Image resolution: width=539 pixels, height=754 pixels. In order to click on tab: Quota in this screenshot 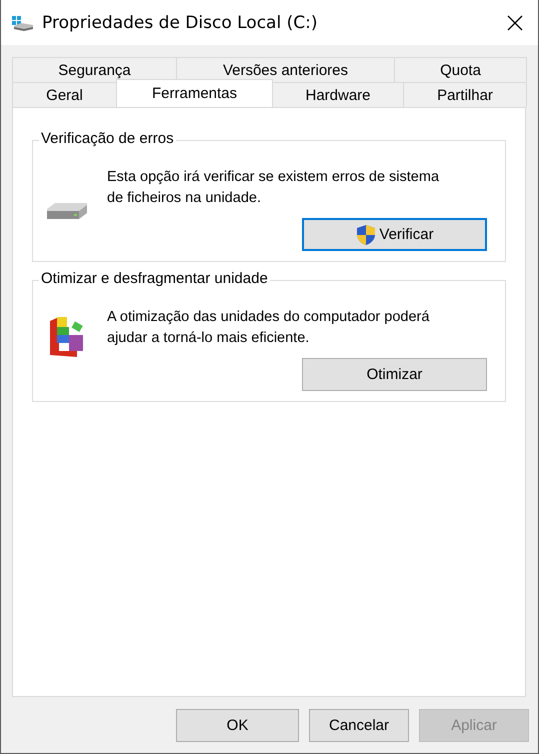, I will do `click(460, 69)`.